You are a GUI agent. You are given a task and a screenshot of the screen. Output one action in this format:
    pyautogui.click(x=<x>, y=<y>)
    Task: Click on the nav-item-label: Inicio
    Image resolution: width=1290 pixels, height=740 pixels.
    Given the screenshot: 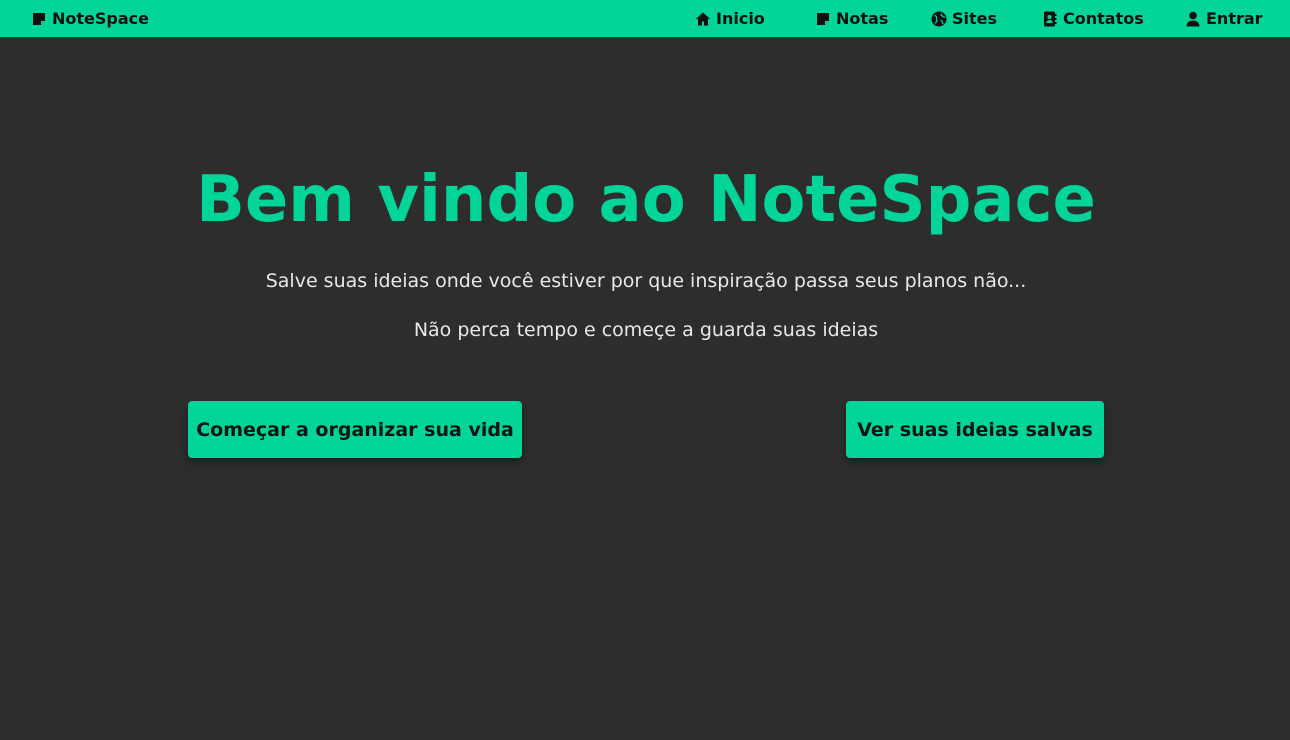 What is the action you would take?
    pyautogui.click(x=740, y=18)
    